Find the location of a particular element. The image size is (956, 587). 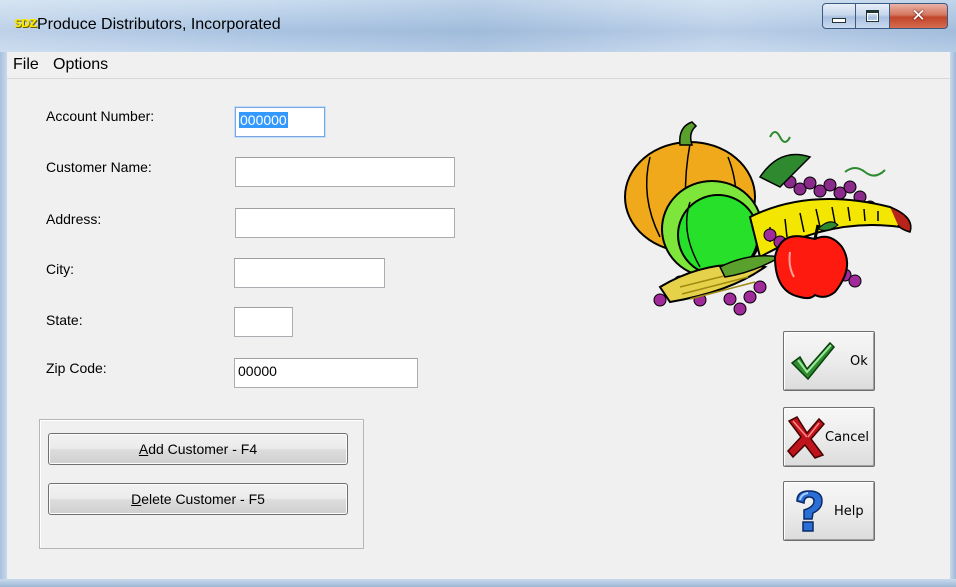

ok-button: Ok is located at coordinates (829, 361).